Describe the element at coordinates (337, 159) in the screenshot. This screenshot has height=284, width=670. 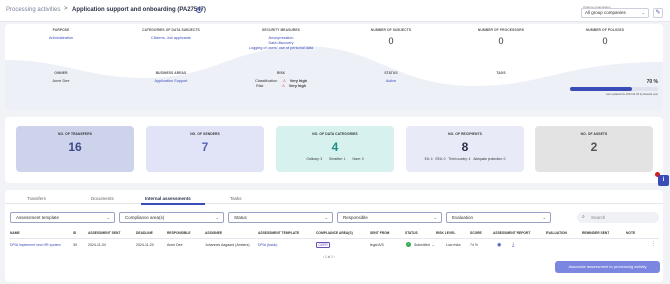
I see `breakdown-item: Sensitive: 1` at that location.